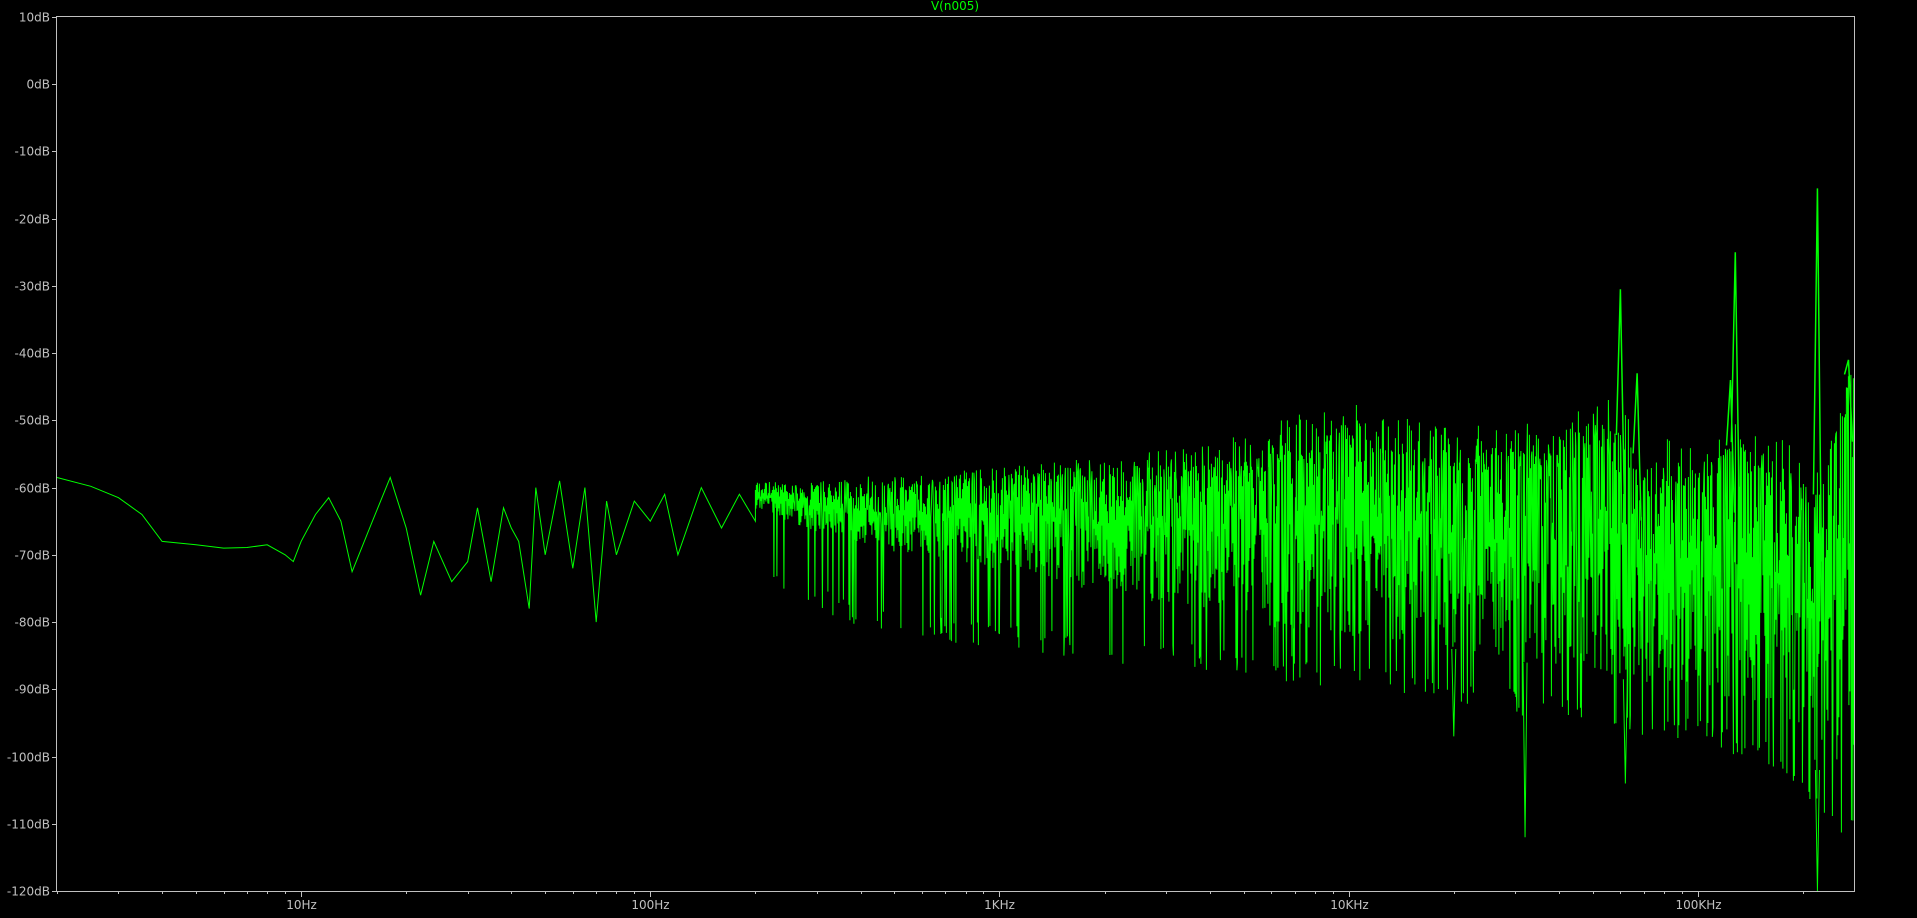 Image resolution: width=1917 pixels, height=918 pixels. Describe the element at coordinates (28, 892) in the screenshot. I see `y-tick-label: -120dB` at that location.